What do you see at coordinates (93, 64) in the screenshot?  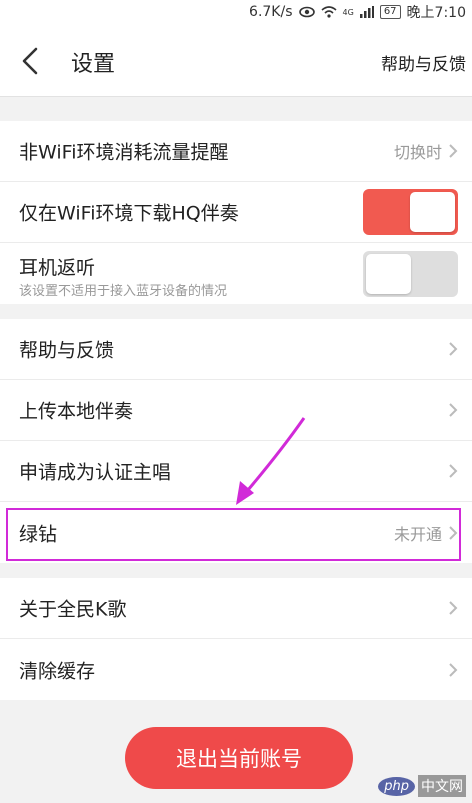 I see `page-title: 设置` at bounding box center [93, 64].